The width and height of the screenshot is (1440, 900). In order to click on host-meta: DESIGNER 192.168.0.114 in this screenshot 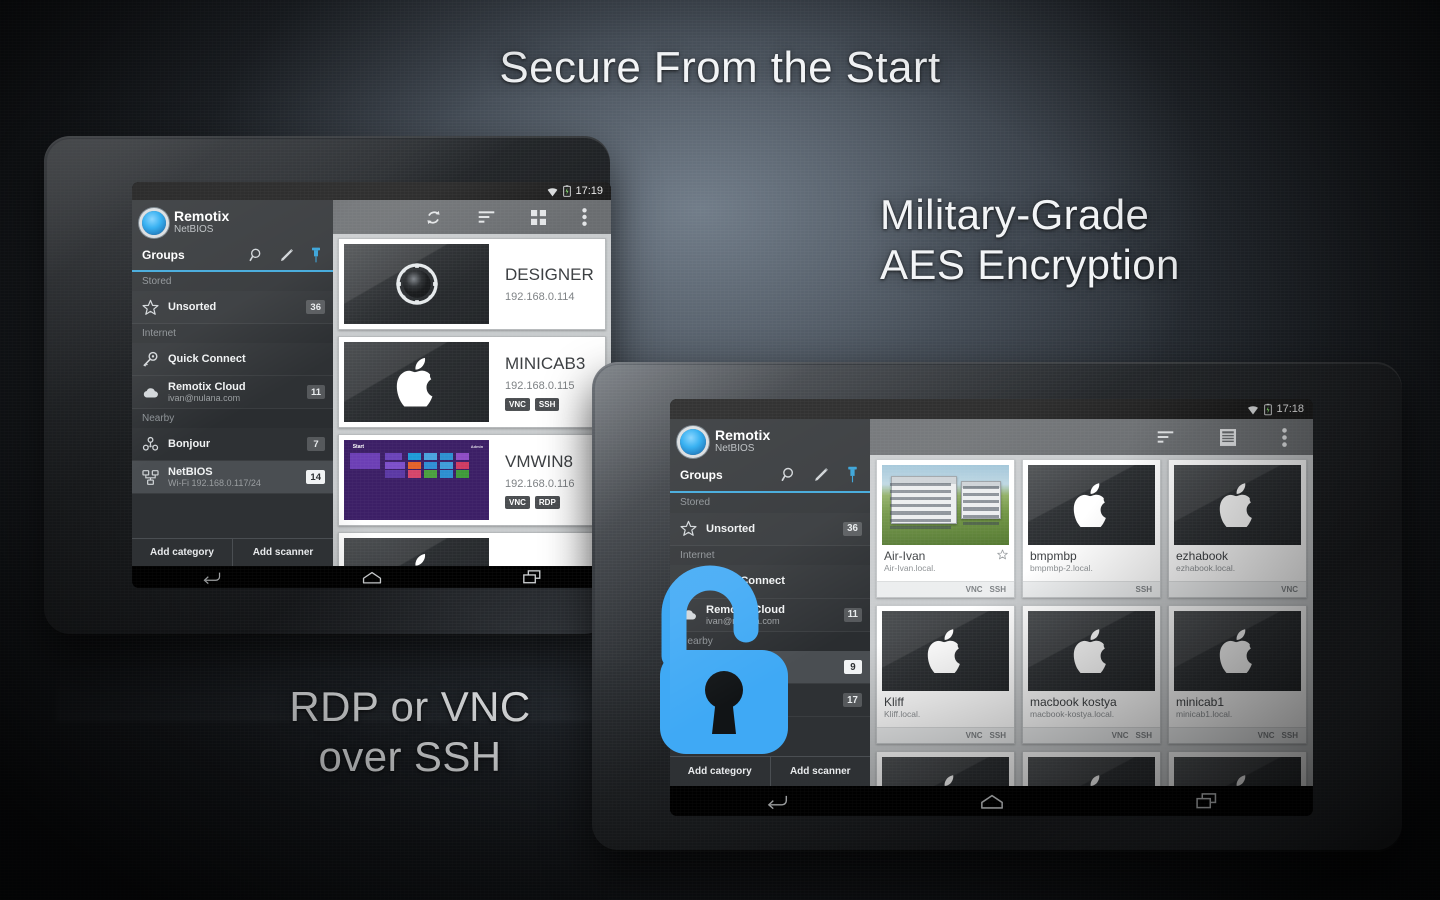, I will do `click(544, 284)`.